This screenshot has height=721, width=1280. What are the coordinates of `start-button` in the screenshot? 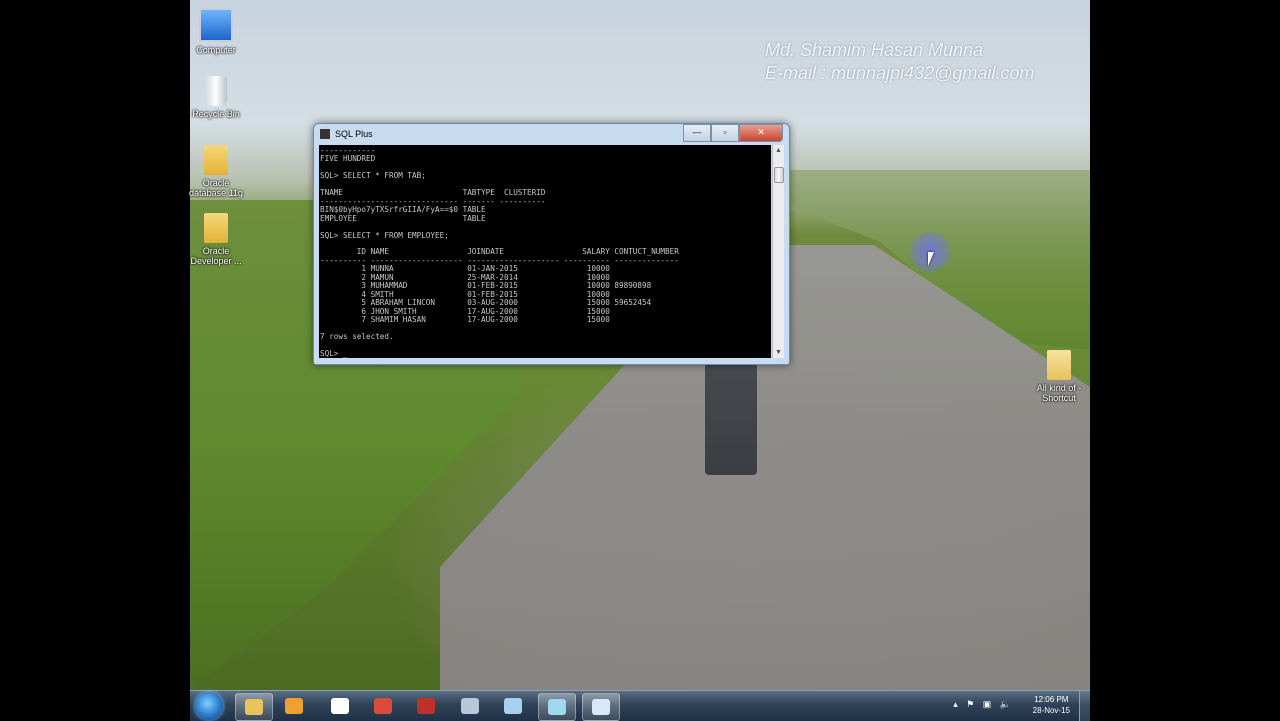 It's located at (209, 706).